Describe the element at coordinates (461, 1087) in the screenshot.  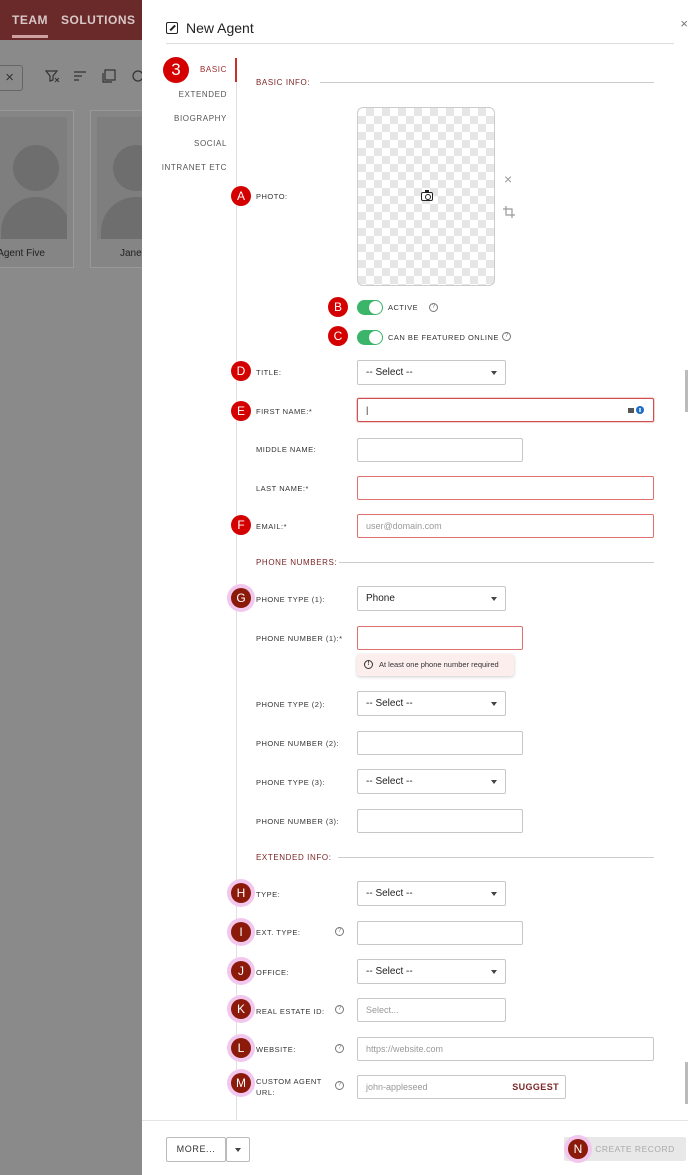
I see `custom-url-input: john-appleseed SUGGEST` at that location.